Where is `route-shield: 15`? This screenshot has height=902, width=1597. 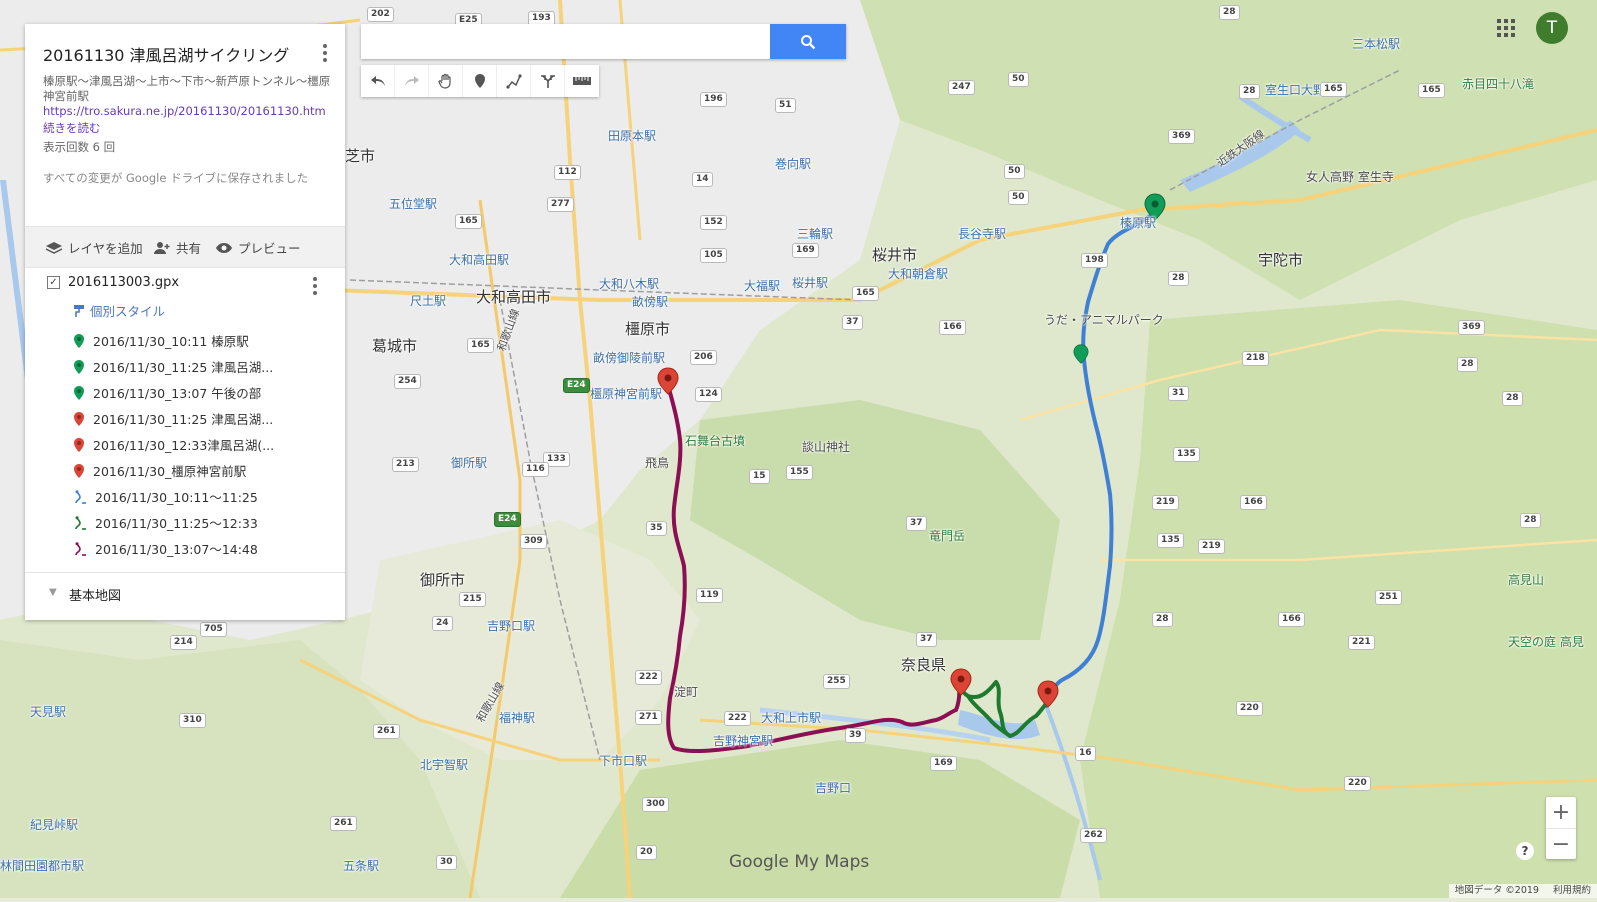
route-shield: 15 is located at coordinates (759, 476).